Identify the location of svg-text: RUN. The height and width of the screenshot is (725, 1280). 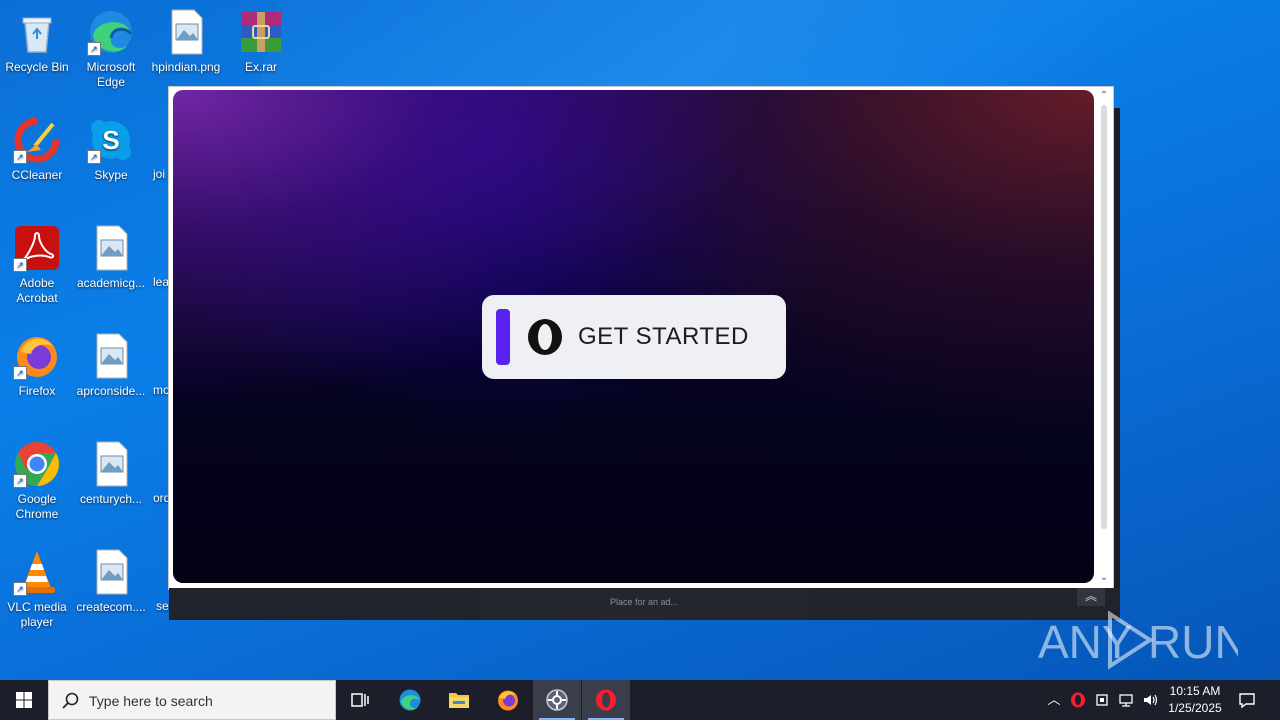
(1193, 642).